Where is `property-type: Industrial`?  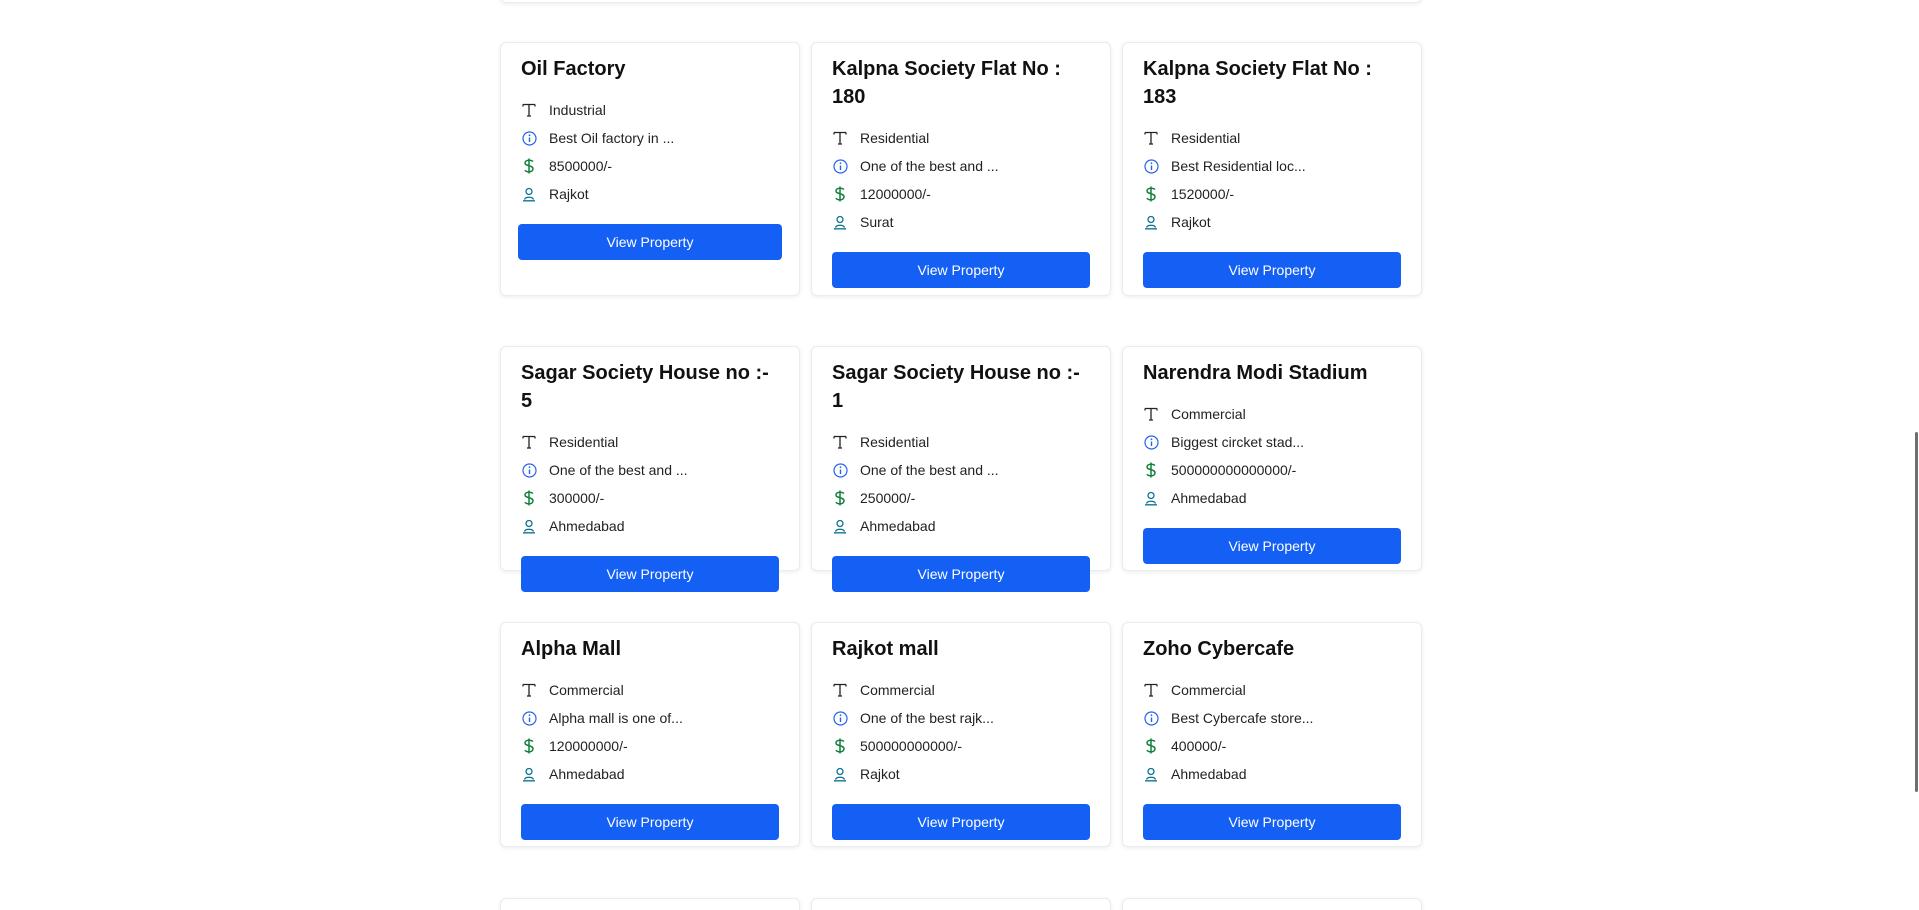
property-type: Industrial is located at coordinates (577, 110).